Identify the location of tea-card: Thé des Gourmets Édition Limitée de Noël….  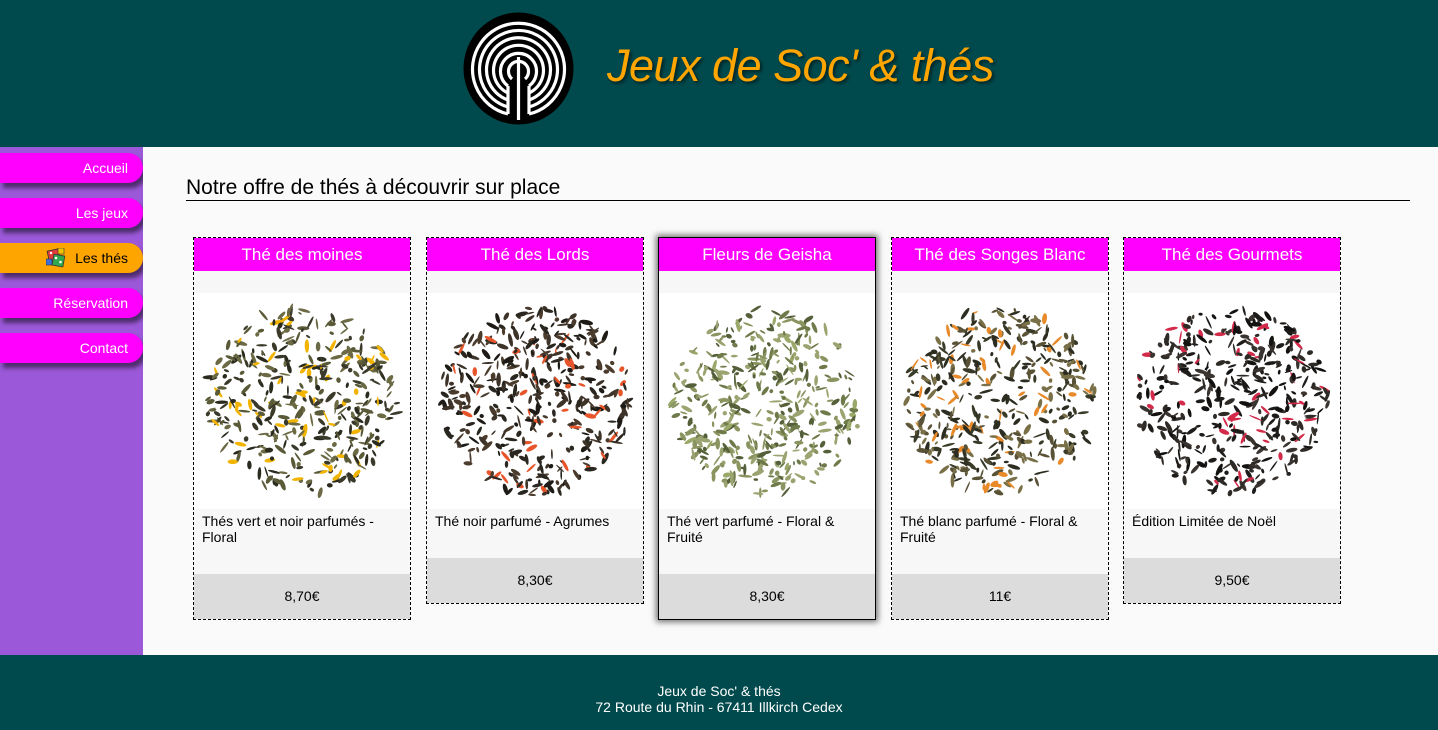
(1232, 420).